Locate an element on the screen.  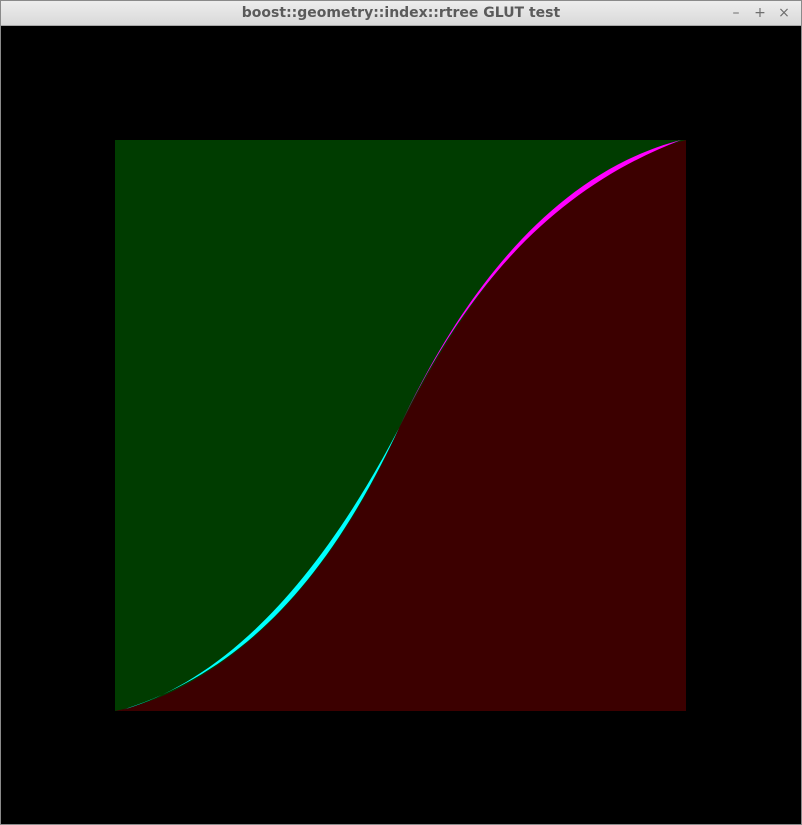
window-controls: – + × is located at coordinates (760, 13).